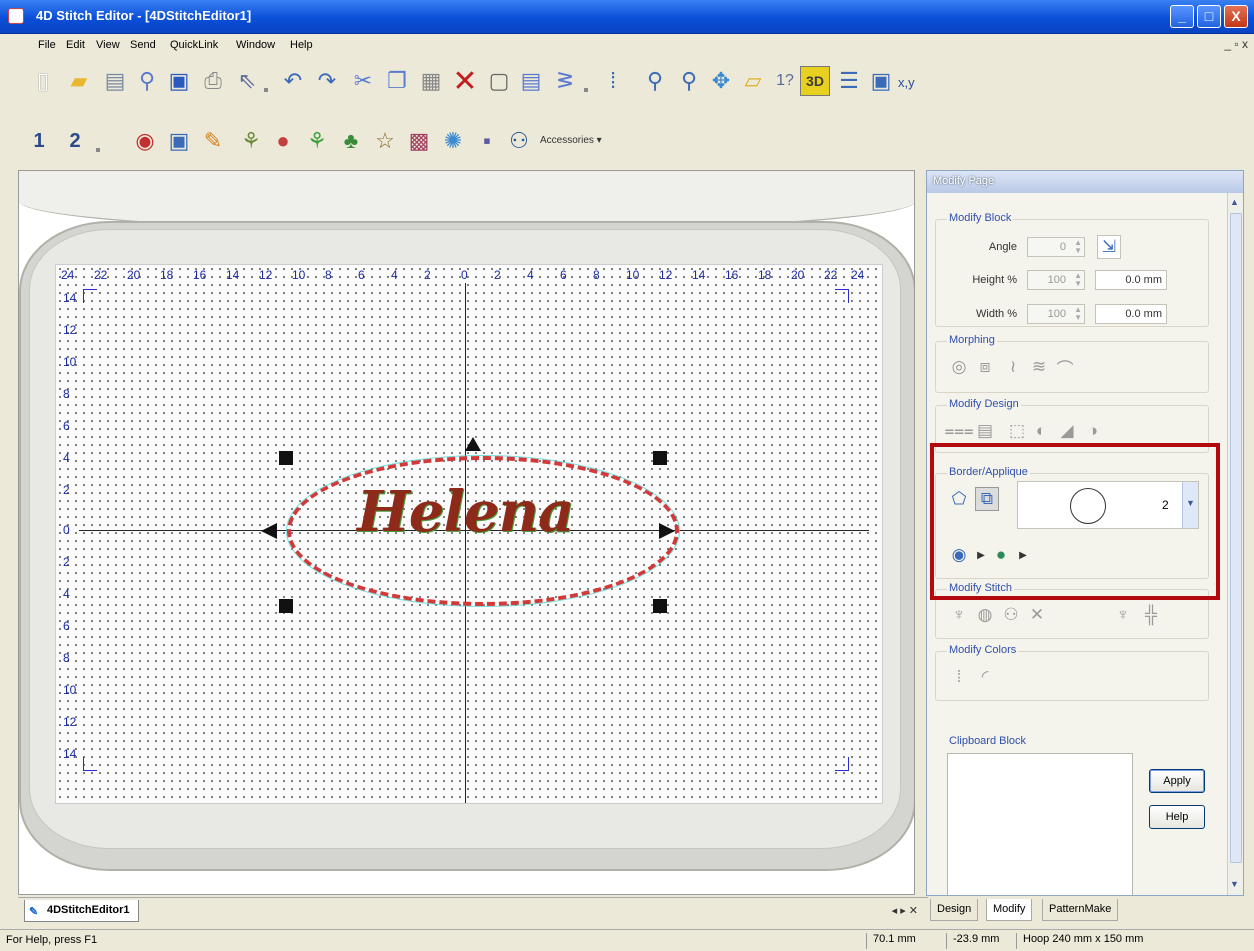 This screenshot has width=1254, height=951. Describe the element at coordinates (785, 81) in the screenshot. I see `stitch-info-icon: 1?` at that location.